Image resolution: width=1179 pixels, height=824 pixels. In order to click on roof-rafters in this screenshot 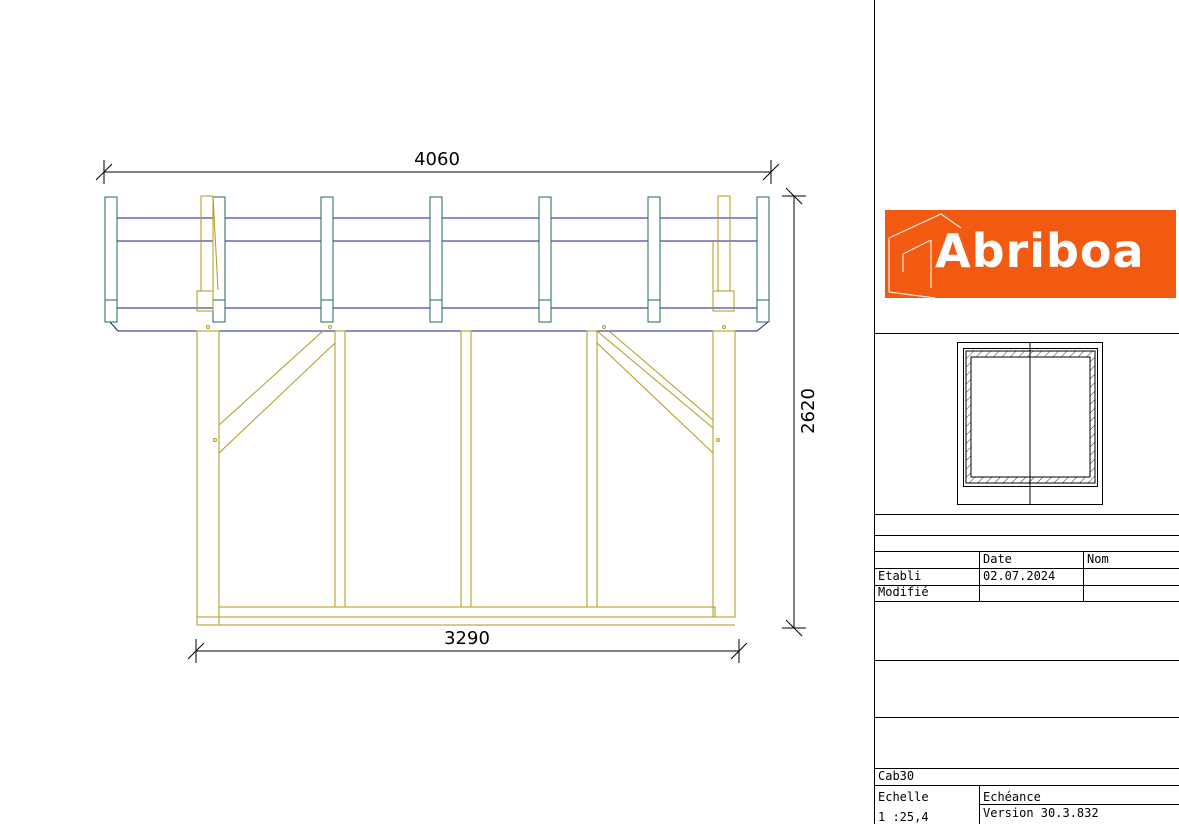, I will do `click(437, 259)`.